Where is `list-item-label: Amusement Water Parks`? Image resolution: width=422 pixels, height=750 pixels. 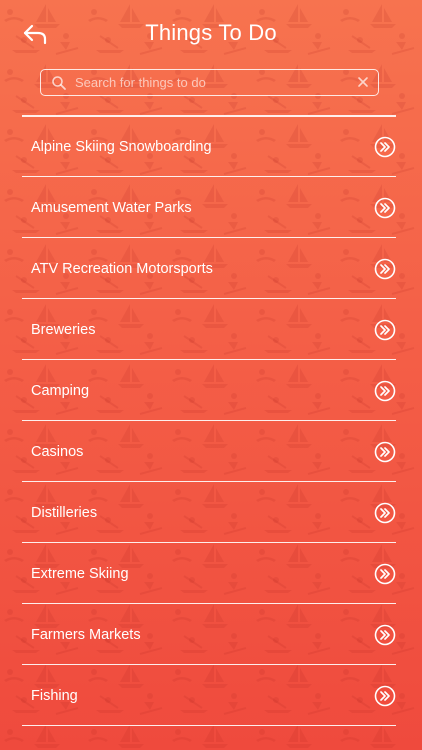
list-item-label: Amusement Water Parks is located at coordinates (111, 207).